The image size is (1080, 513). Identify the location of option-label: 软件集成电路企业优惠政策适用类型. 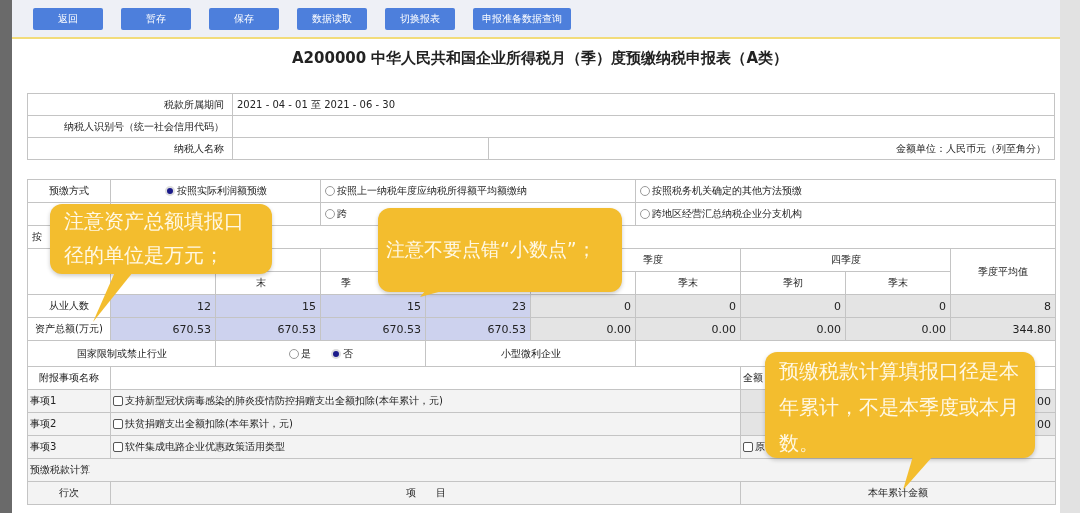
(205, 447).